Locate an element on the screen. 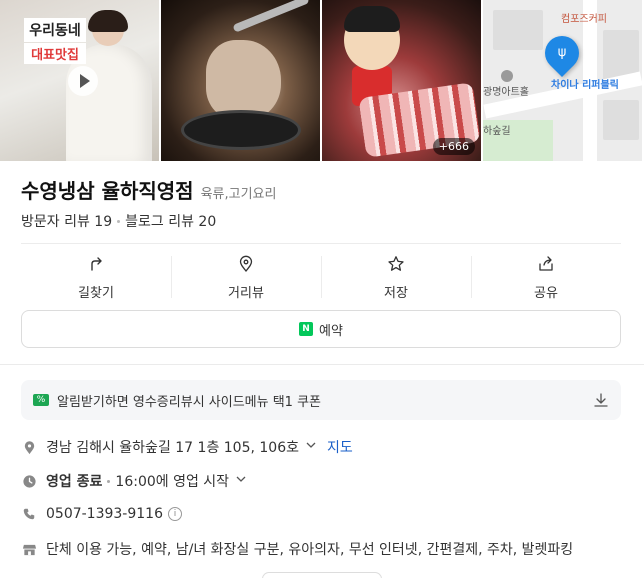 The image size is (644, 578). phone-row: 0507-1393-9116 i is located at coordinates (101, 514).